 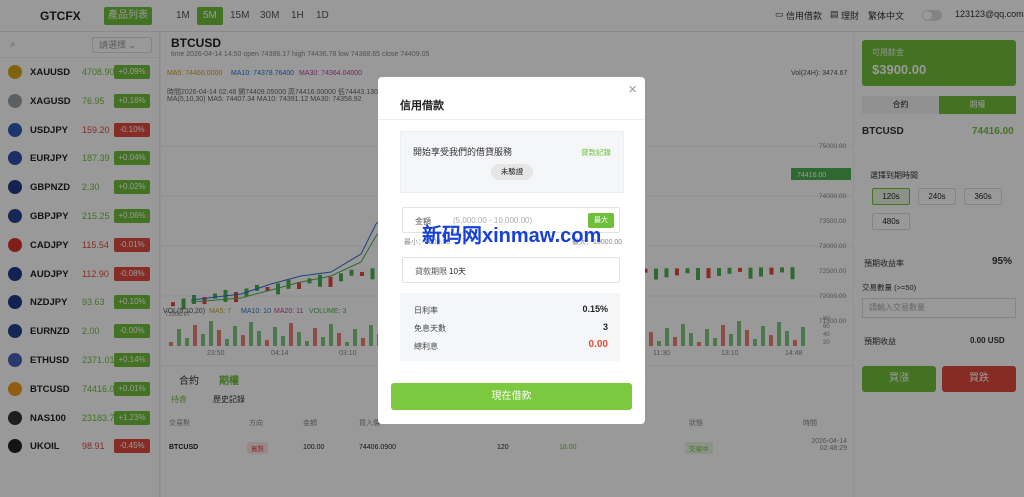 I want to click on borrow-now-button: 現在借款, so click(x=511, y=396).